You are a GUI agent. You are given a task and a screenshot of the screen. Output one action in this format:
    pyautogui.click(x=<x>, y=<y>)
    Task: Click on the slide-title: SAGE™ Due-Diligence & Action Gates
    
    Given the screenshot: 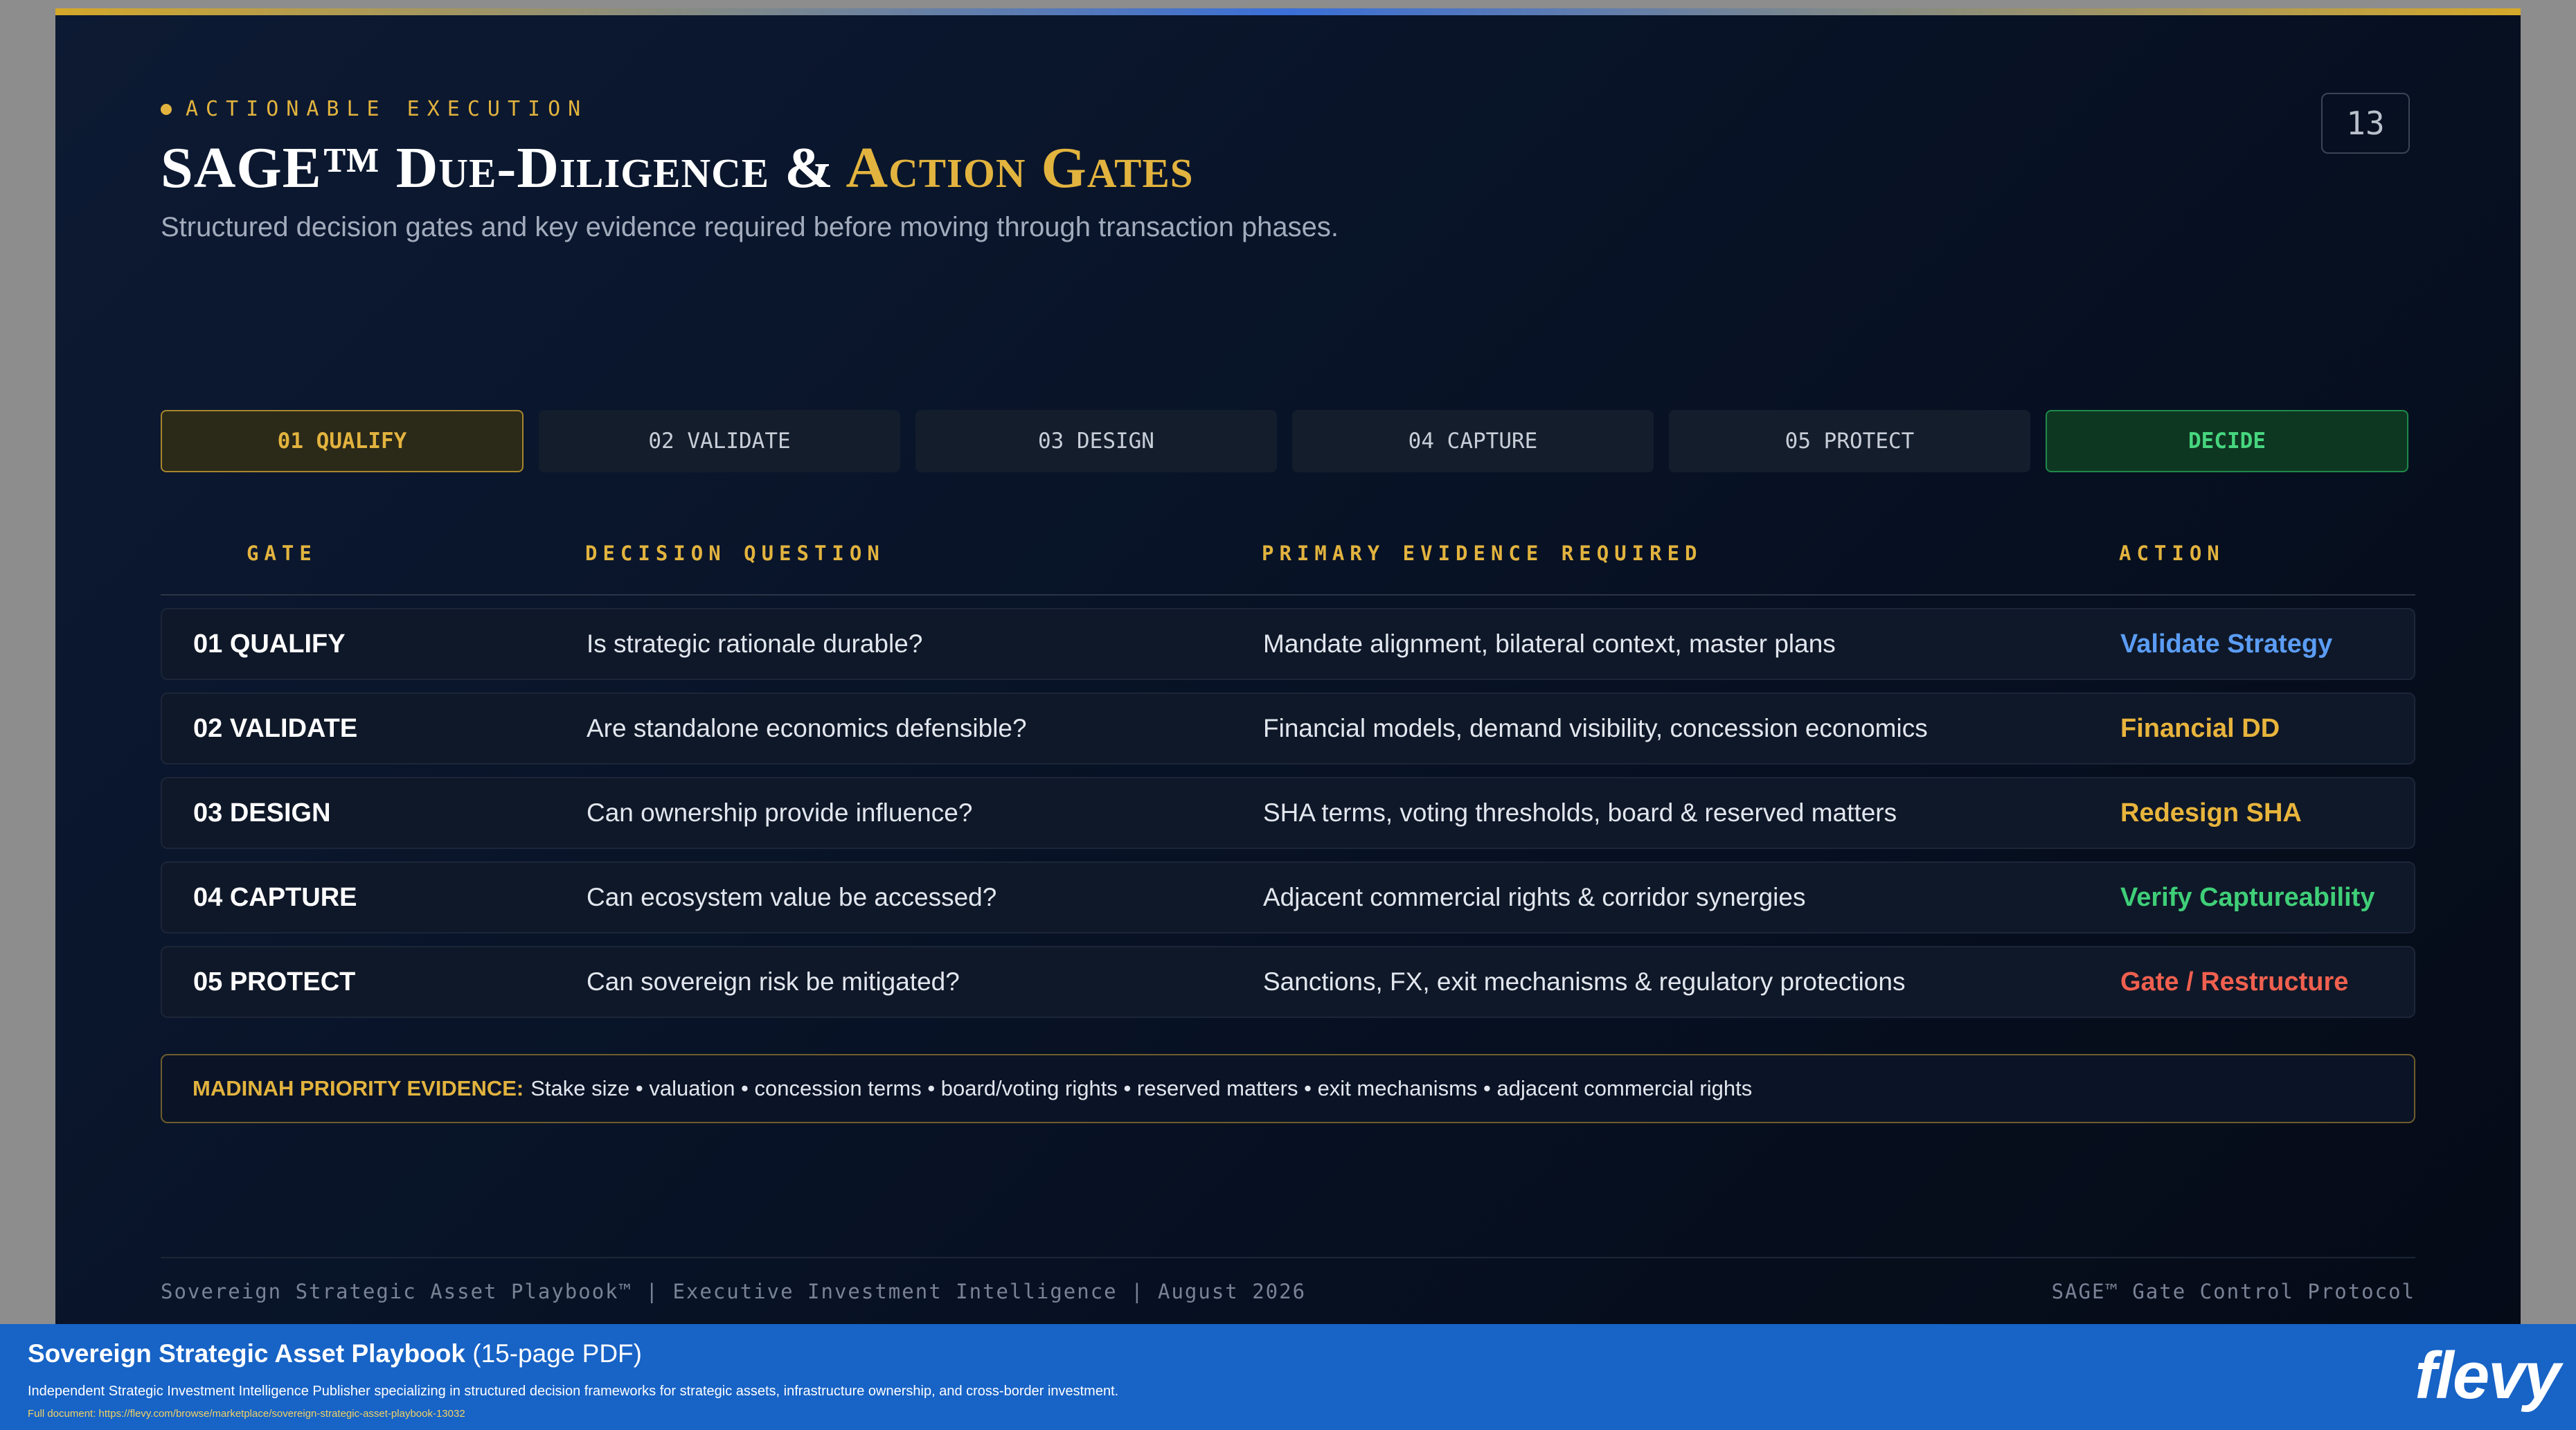 What is the action you would take?
    pyautogui.click(x=677, y=168)
    